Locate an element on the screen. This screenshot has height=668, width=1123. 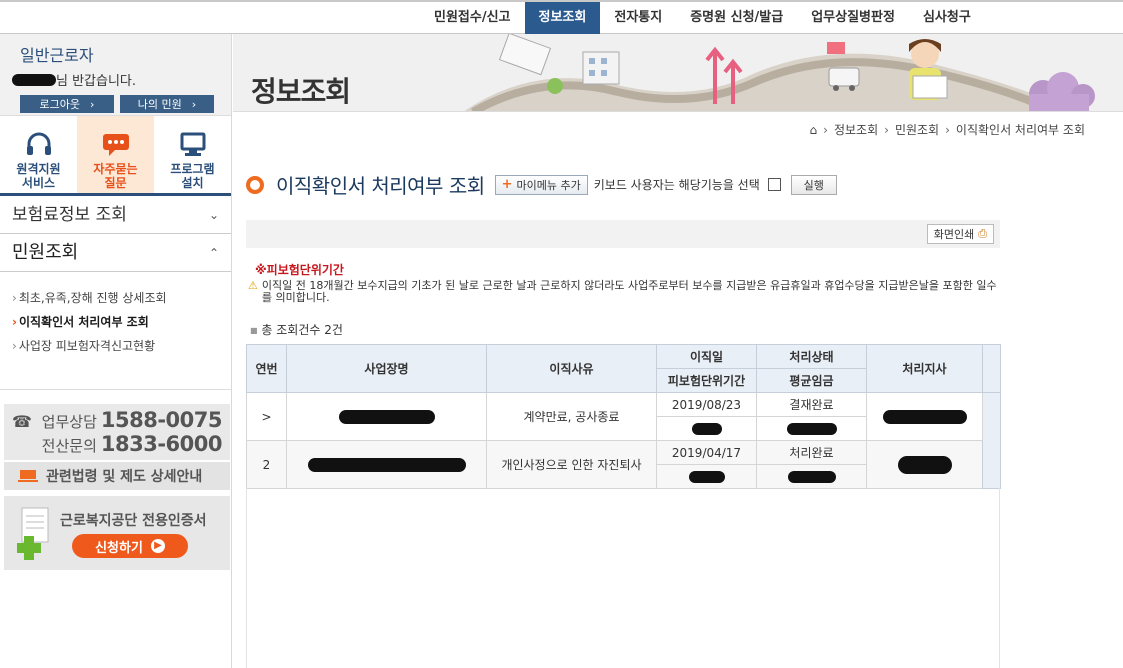
logout-label: 로그아웃 is located at coordinates (60, 104).